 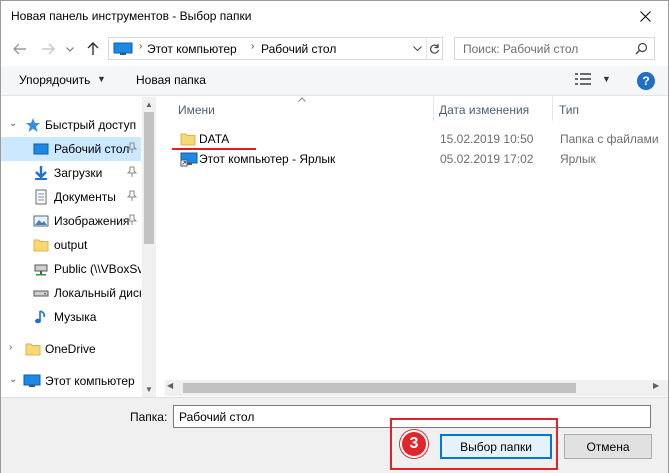 I want to click on sidebar-item-downloads: Загрузки, so click(x=71, y=173).